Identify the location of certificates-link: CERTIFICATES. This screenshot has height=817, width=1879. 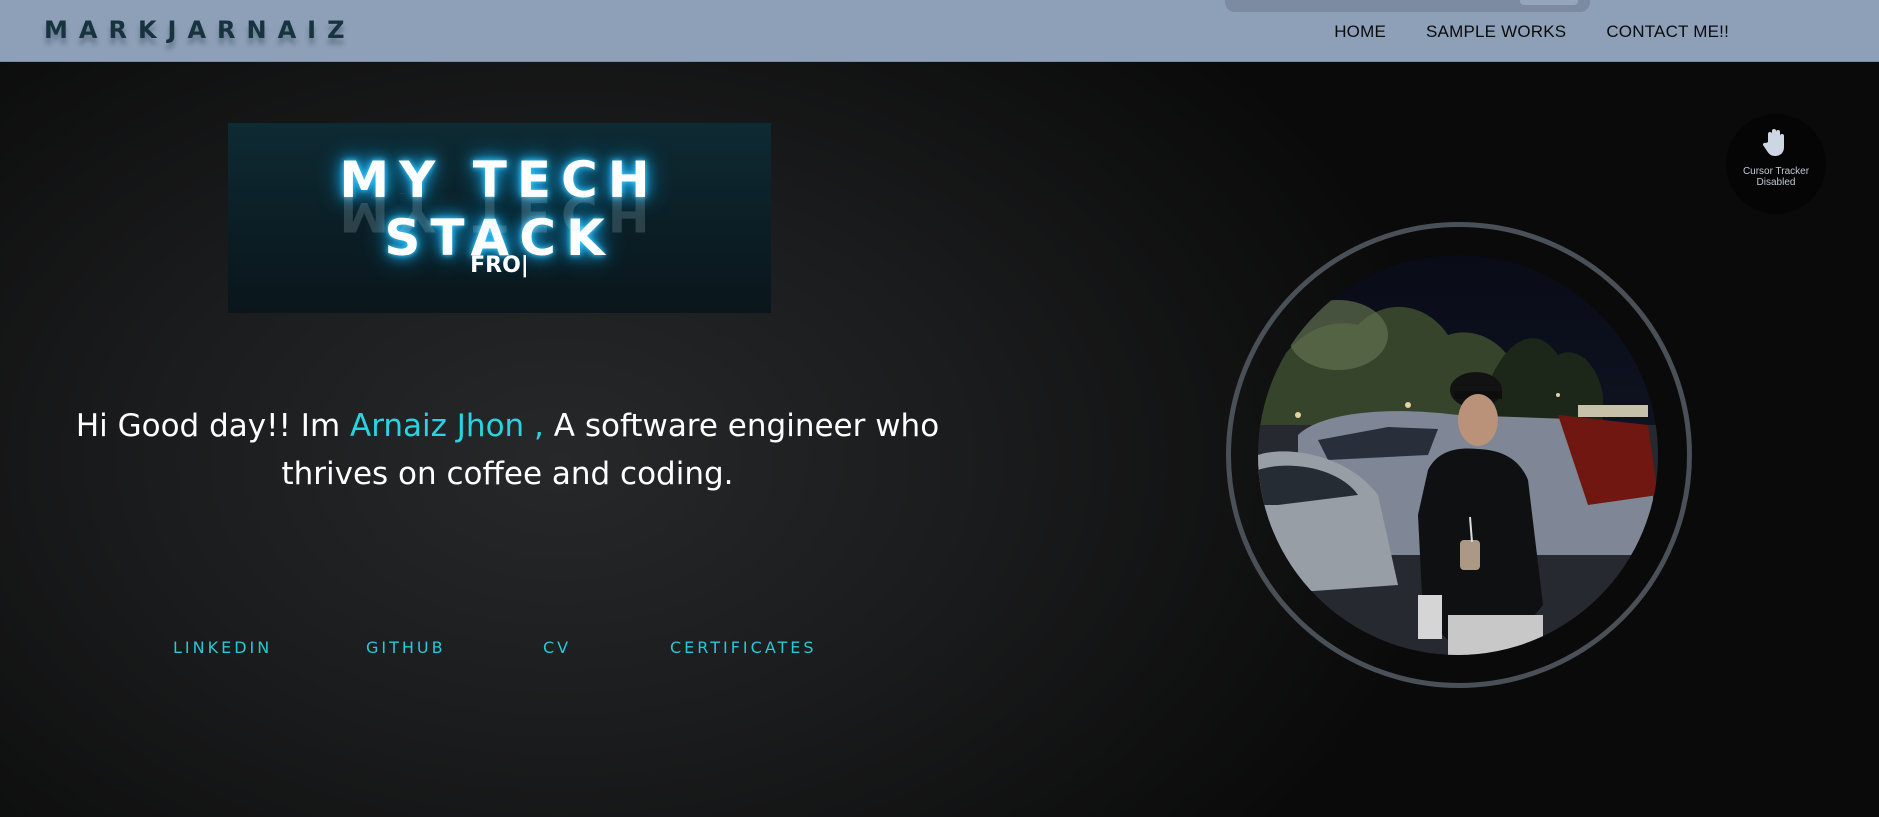
(743, 647).